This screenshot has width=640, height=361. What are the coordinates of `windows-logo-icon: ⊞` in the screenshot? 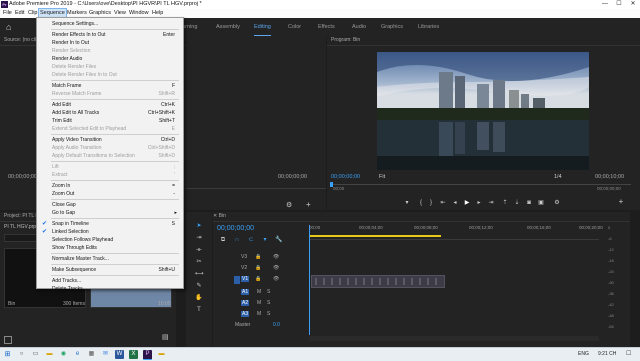 It's located at (7, 354).